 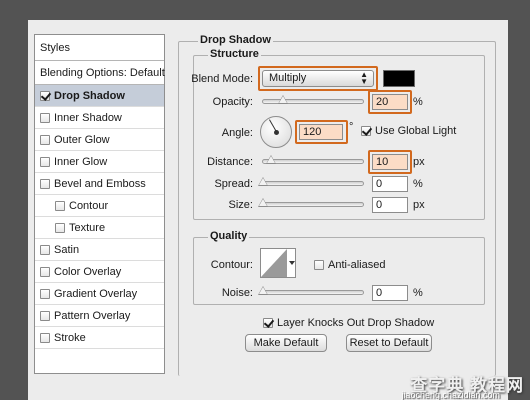 What do you see at coordinates (45, 117) in the screenshot?
I see `inner-shadow-checkbox` at bounding box center [45, 117].